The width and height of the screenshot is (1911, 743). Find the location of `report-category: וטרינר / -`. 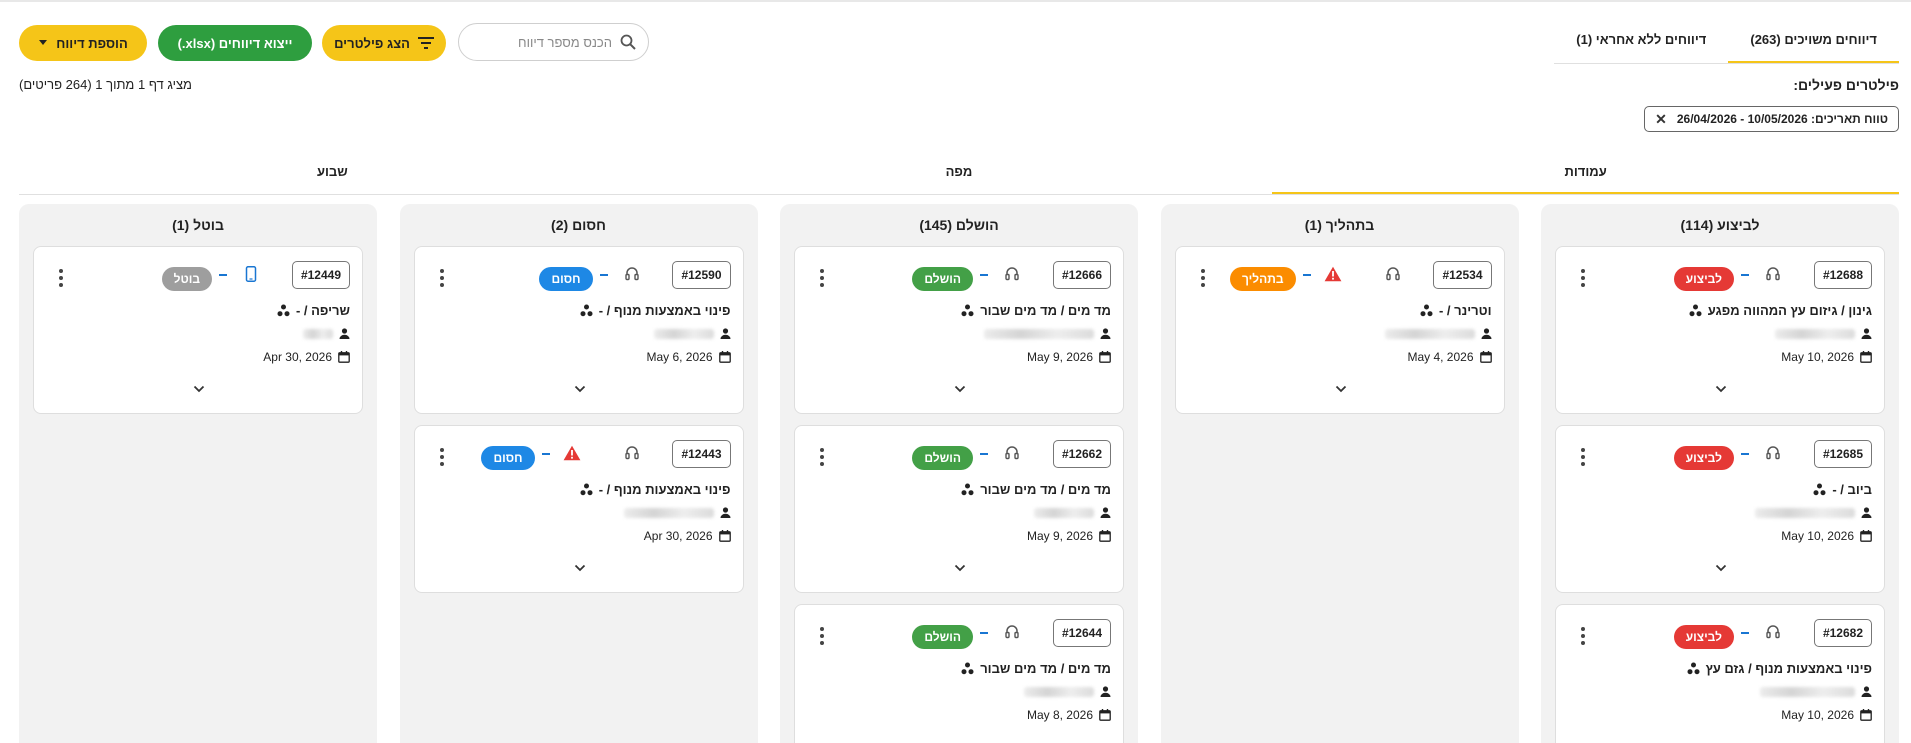

report-category: וטרינר / - is located at coordinates (1456, 310).